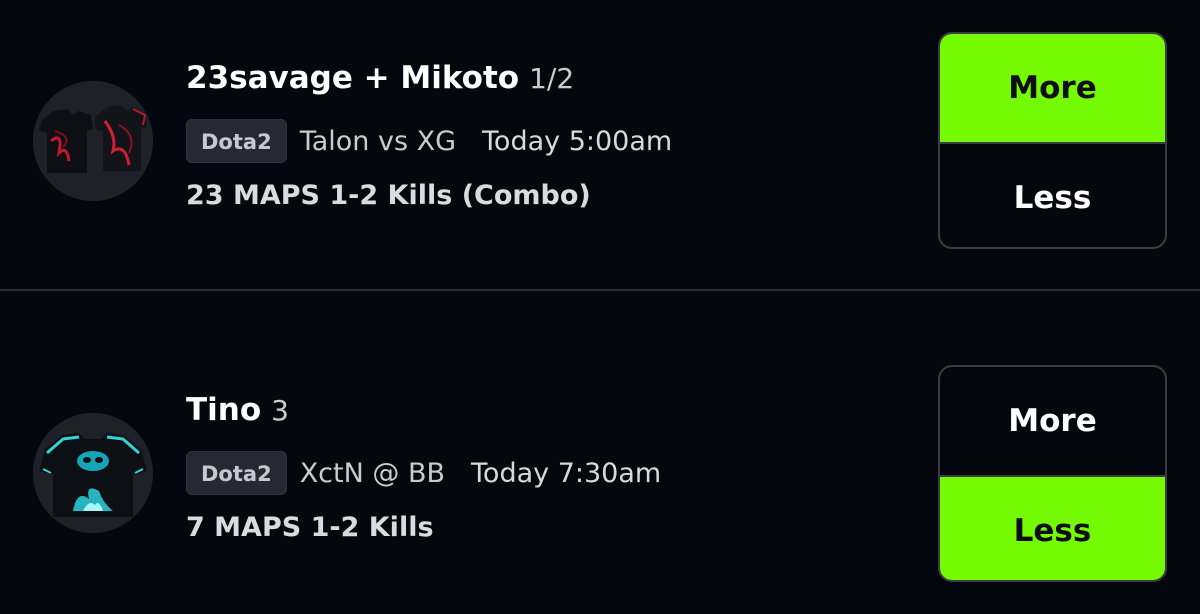 The height and width of the screenshot is (614, 1200). What do you see at coordinates (280, 410) in the screenshot?
I see `player-count: 3` at bounding box center [280, 410].